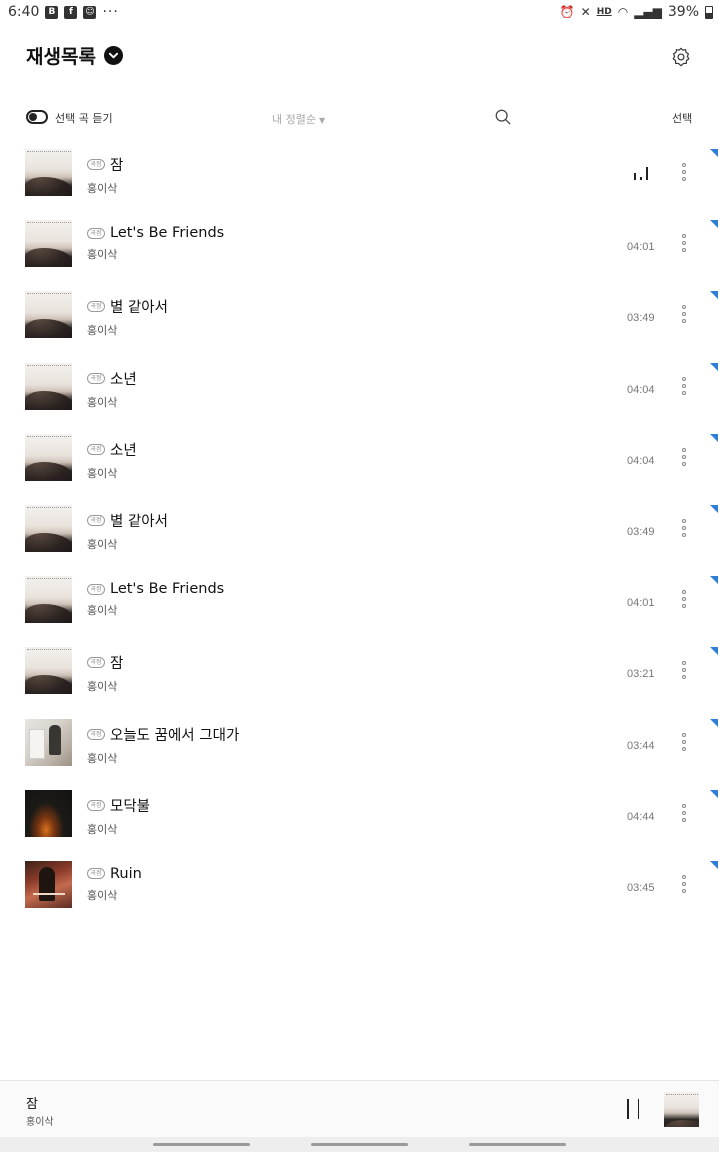  Describe the element at coordinates (359, 893) in the screenshot. I see `song-row: 곡정 Ruin 홍이삭 03:45` at that location.